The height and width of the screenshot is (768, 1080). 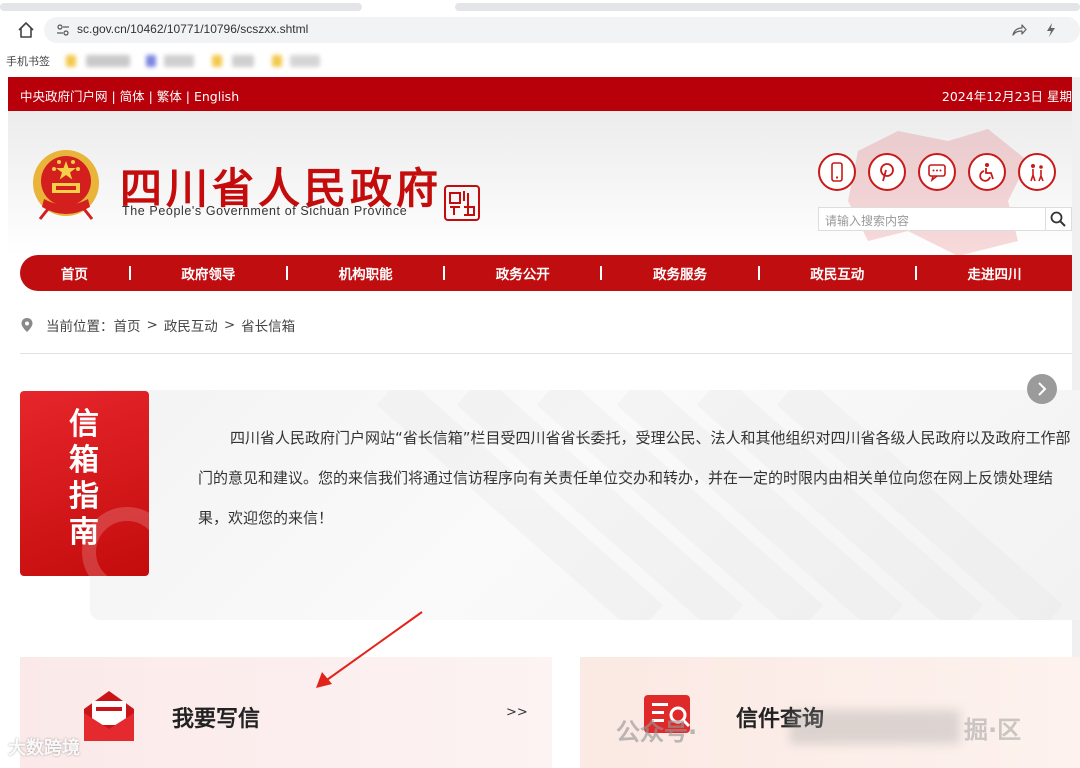 What do you see at coordinates (517, 712) in the screenshot?
I see `write-letter-more: >>` at bounding box center [517, 712].